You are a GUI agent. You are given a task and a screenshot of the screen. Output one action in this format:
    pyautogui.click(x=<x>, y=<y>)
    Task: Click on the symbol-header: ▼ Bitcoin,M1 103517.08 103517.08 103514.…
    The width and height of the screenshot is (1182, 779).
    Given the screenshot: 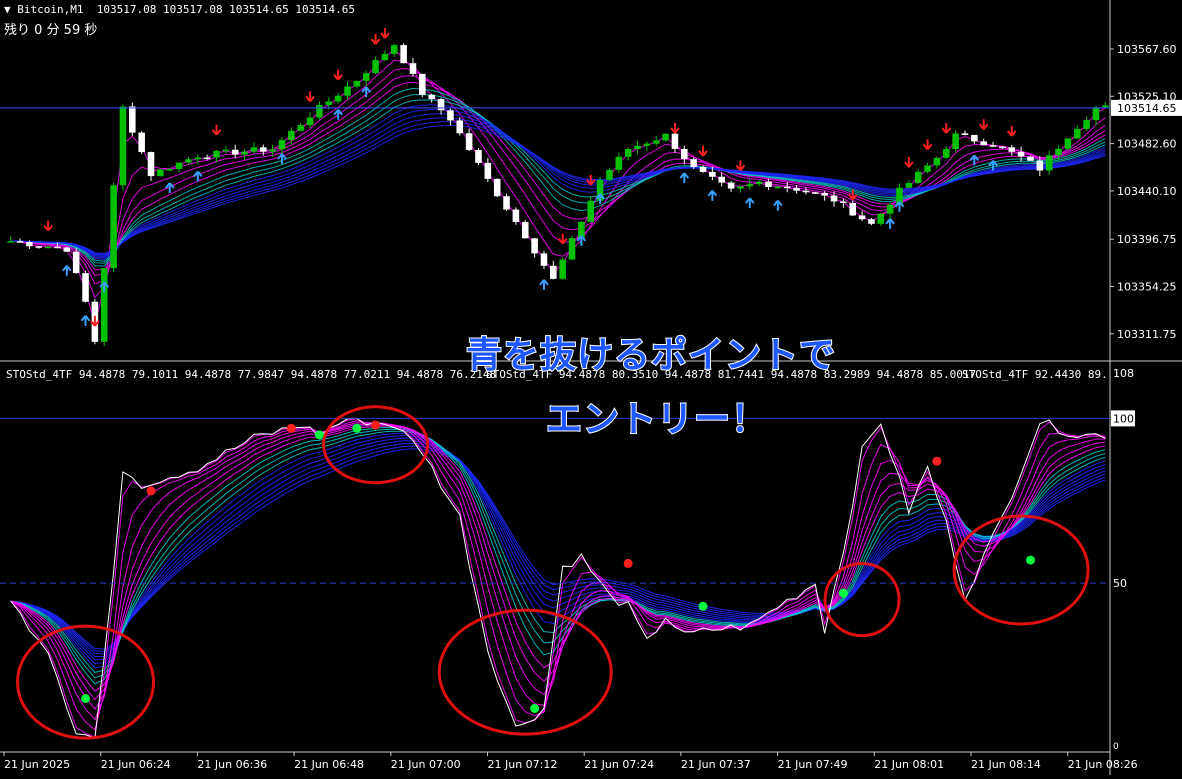 What is the action you would take?
    pyautogui.click(x=179, y=9)
    